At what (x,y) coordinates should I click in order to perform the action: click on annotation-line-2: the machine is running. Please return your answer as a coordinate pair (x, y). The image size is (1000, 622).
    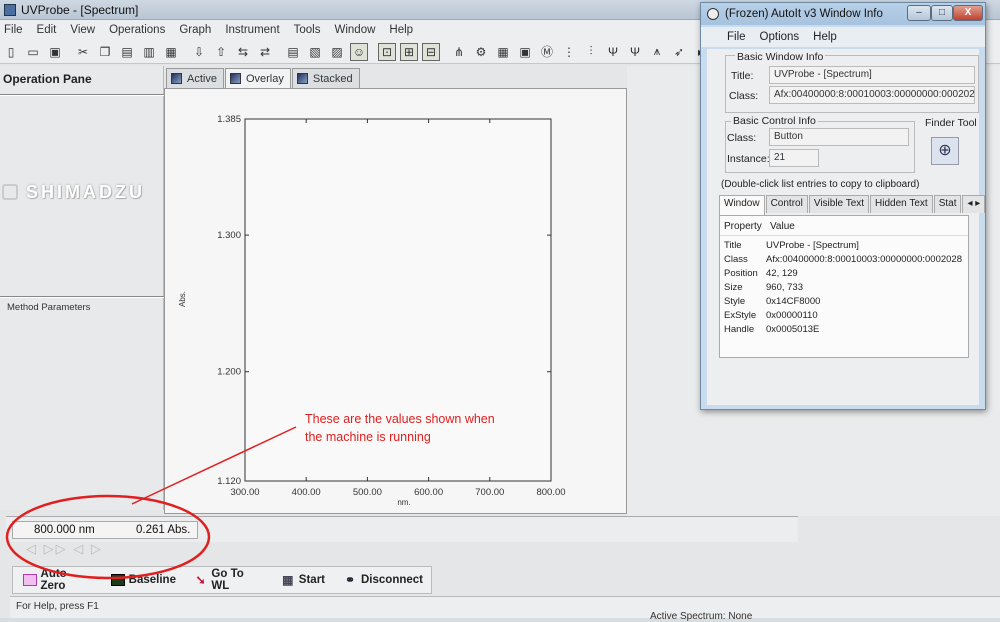
    Looking at the image, I should click on (368, 437).